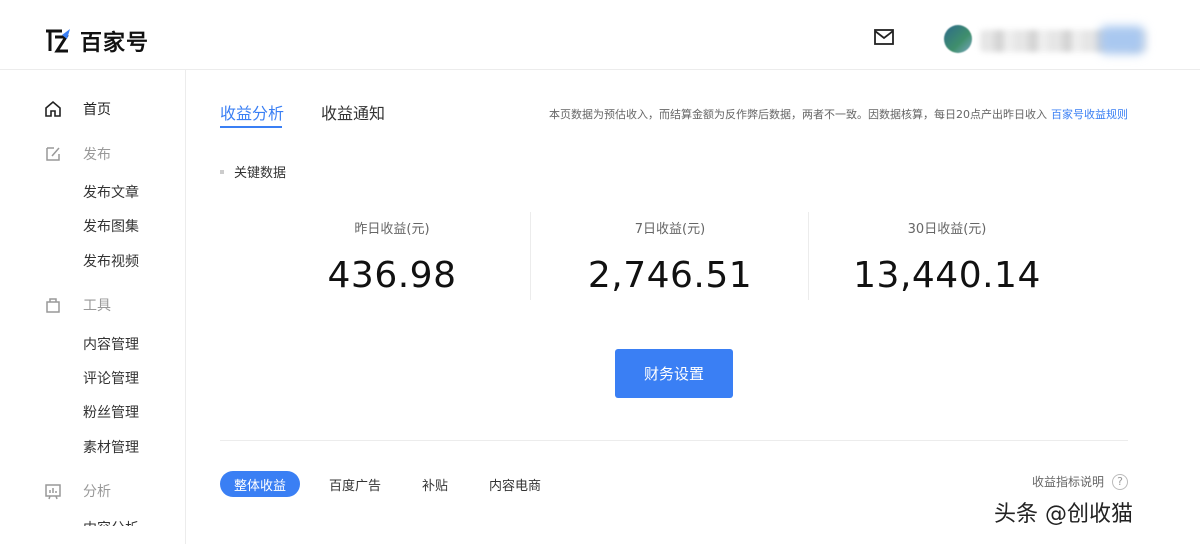 Image resolution: width=1200 pixels, height=544 pixels. What do you see at coordinates (111, 412) in the screenshot?
I see `sidebar-item-fans-manage: 粉丝管理` at bounding box center [111, 412].